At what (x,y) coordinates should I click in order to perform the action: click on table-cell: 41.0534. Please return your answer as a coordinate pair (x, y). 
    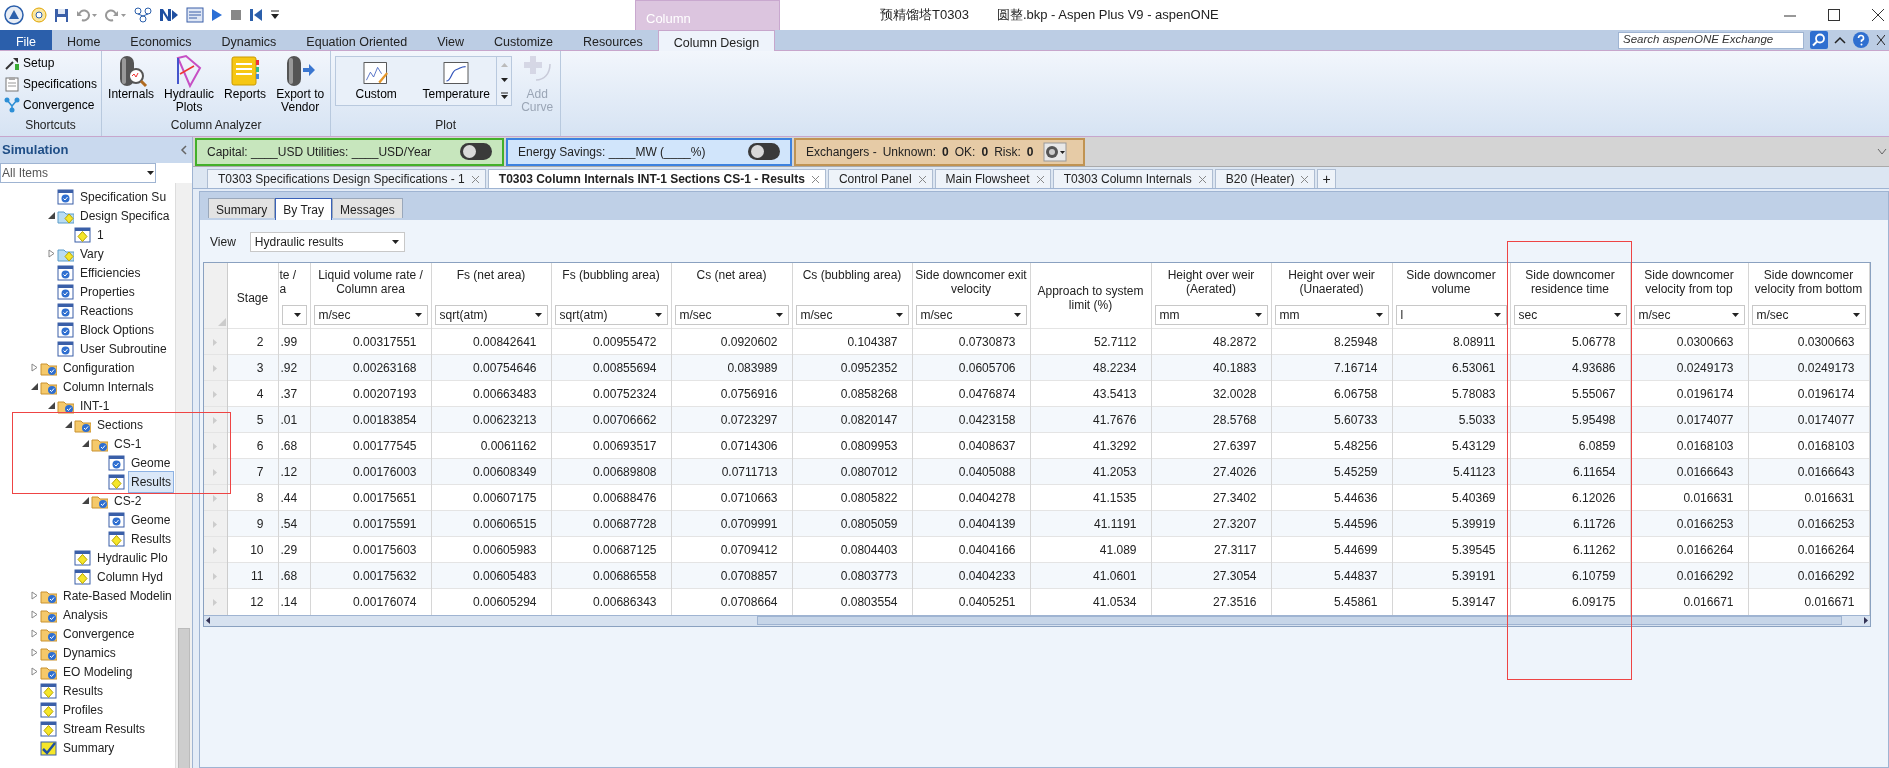
    Looking at the image, I should click on (1090, 601).